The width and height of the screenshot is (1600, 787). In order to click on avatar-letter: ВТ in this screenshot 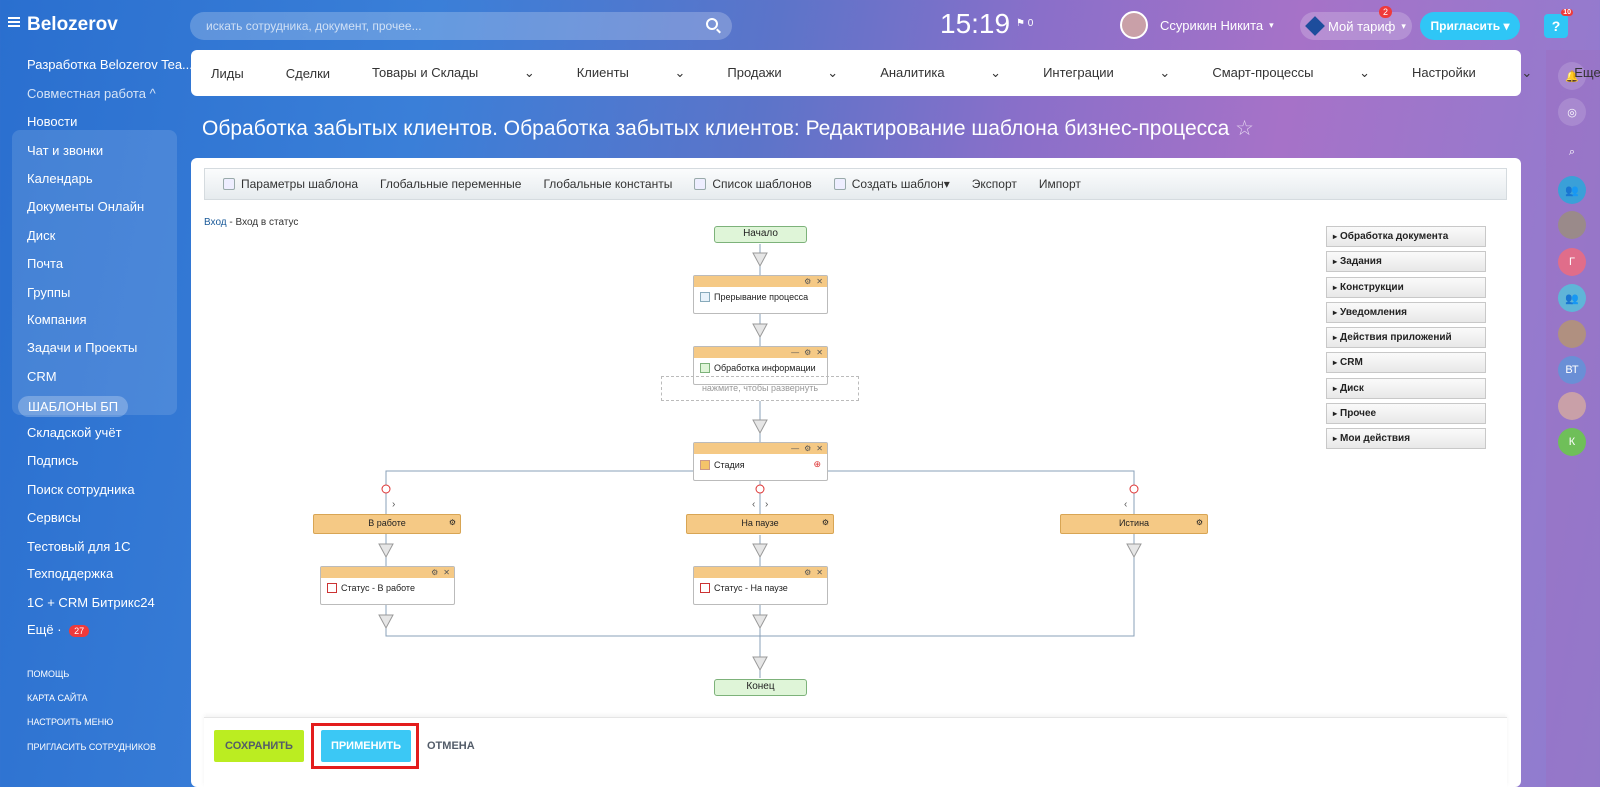, I will do `click(1572, 370)`.